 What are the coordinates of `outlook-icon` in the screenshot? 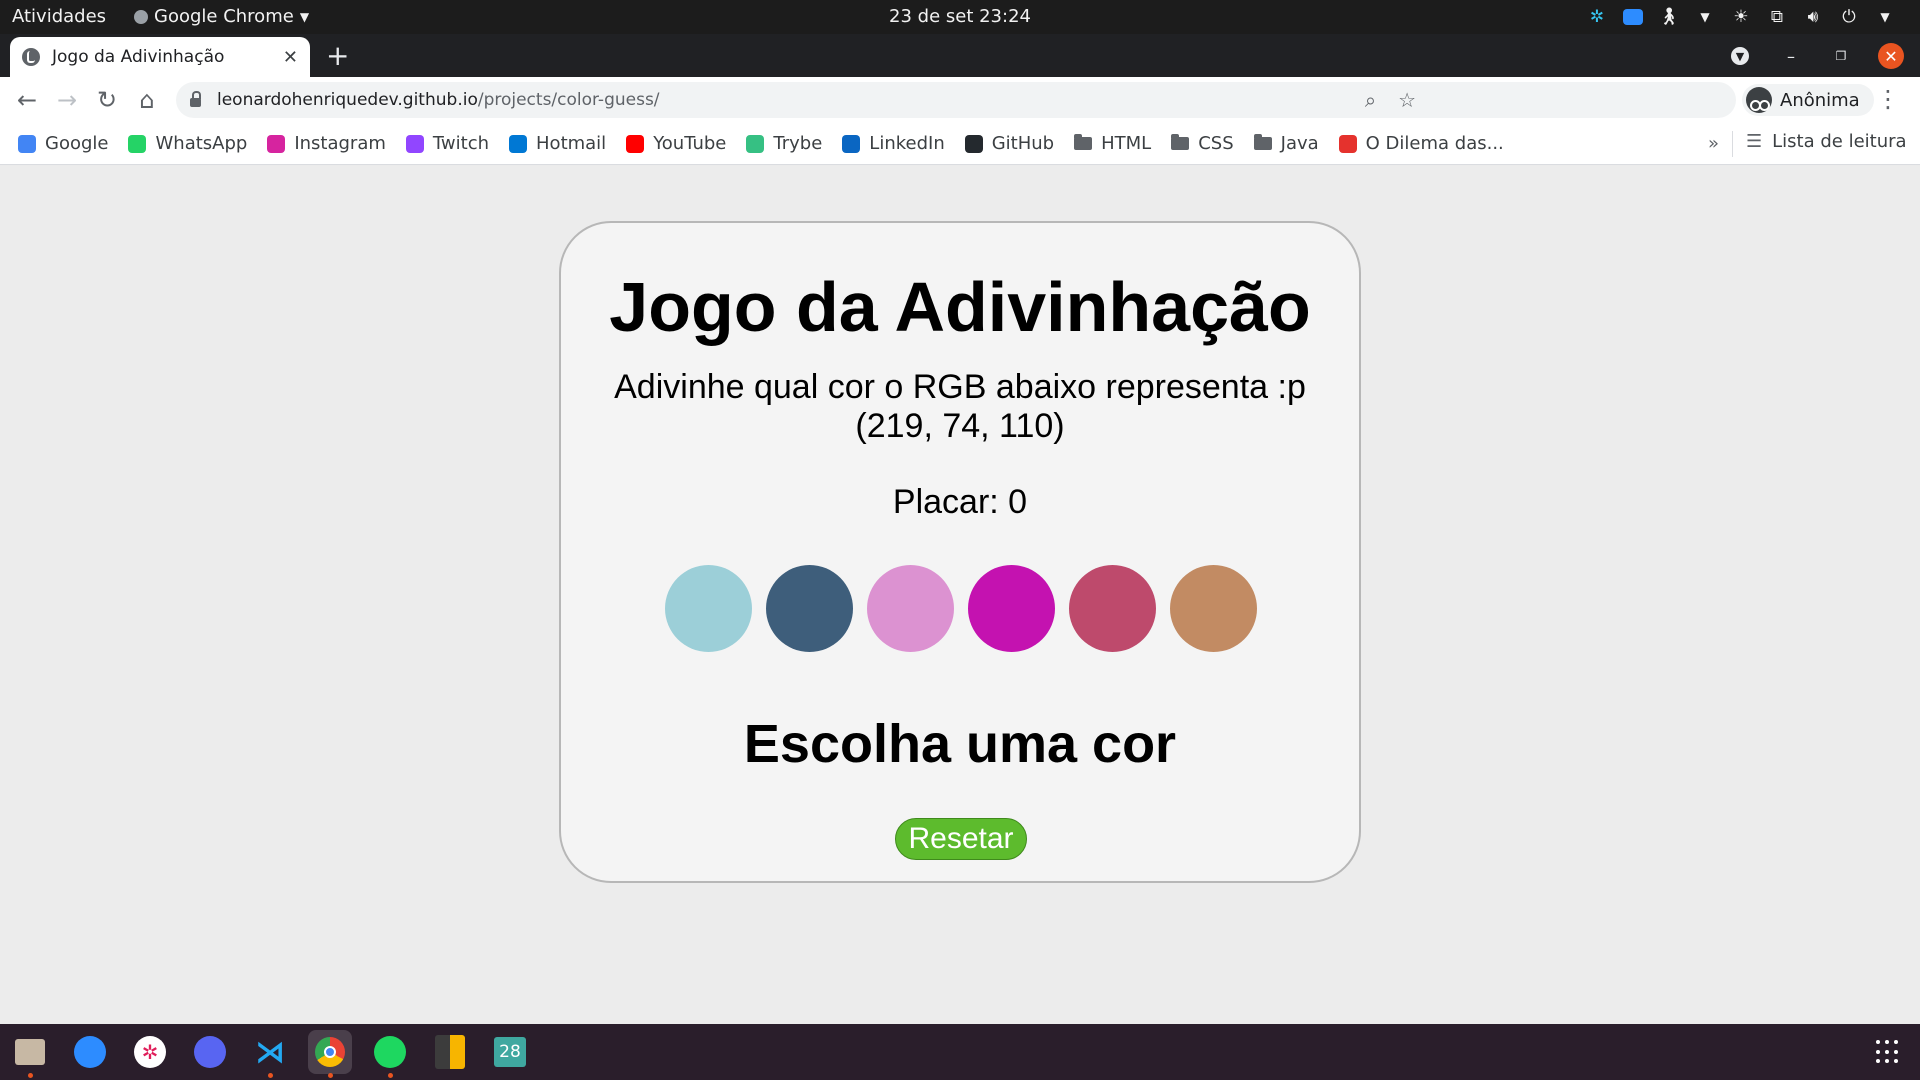 It's located at (518, 143).